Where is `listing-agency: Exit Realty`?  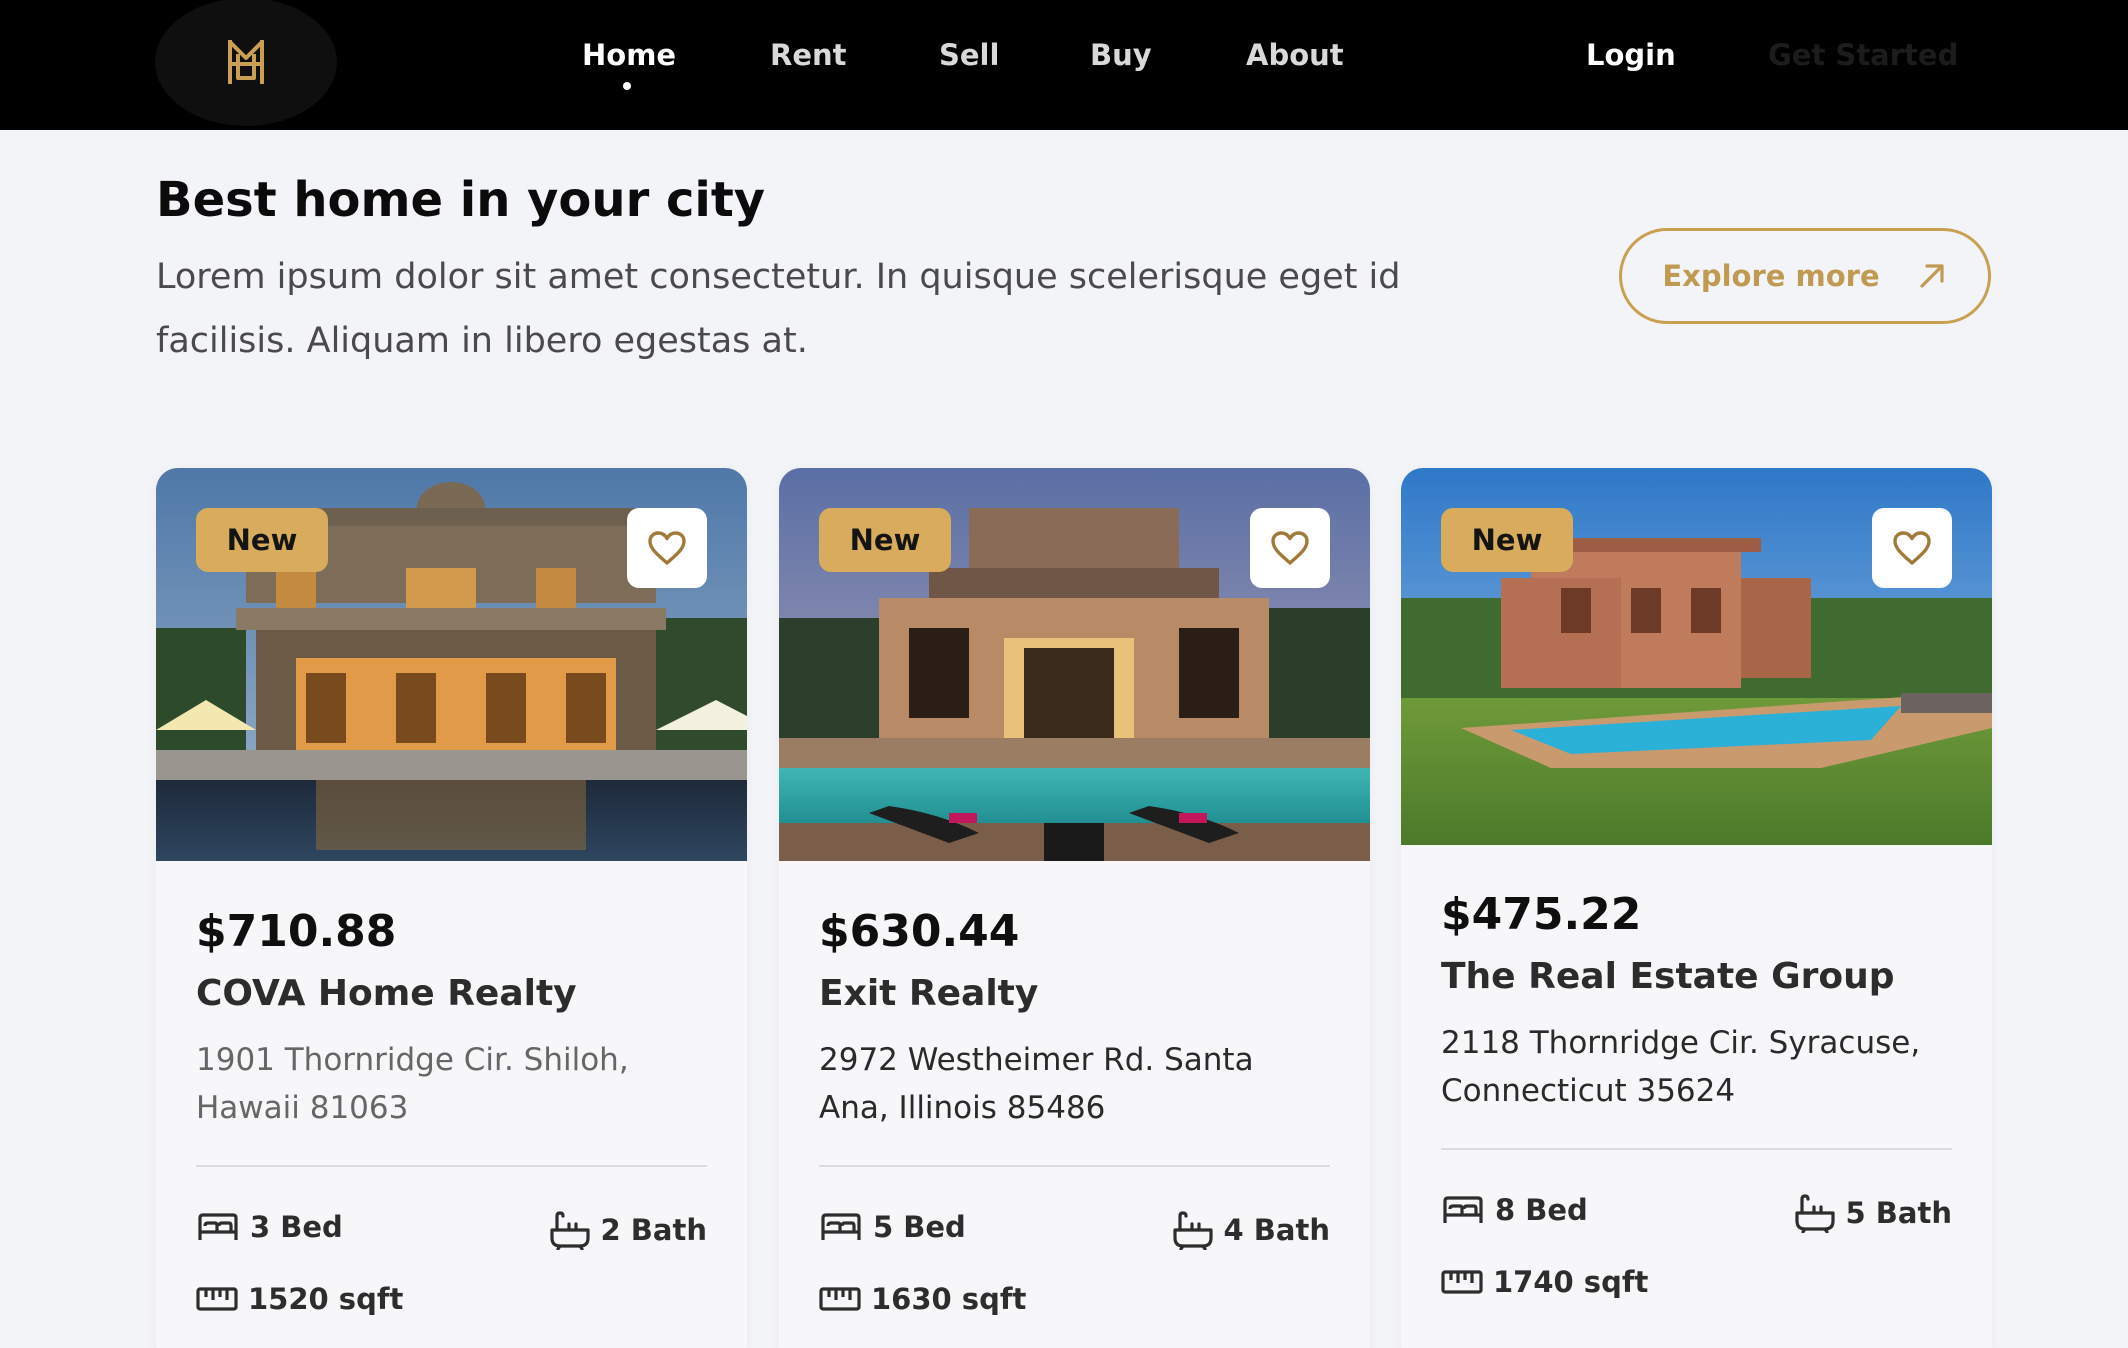
listing-agency: Exit Realty is located at coordinates (929, 993).